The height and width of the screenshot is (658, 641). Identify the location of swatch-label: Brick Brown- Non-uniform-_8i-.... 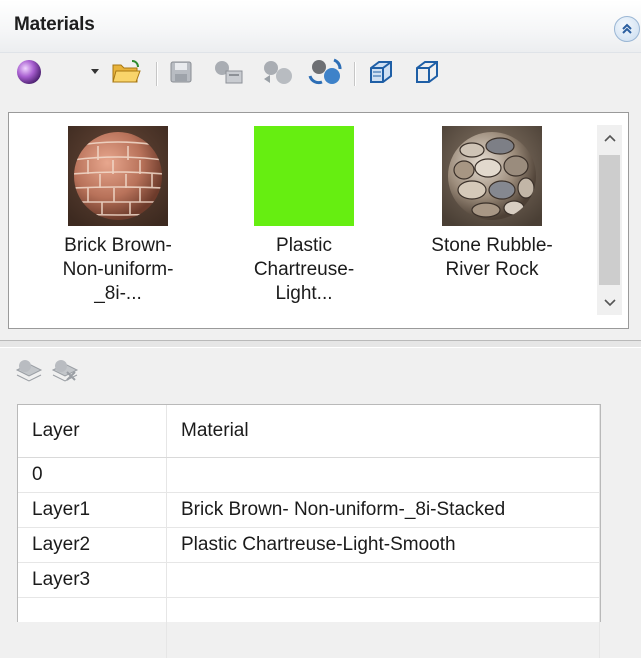
(118, 270).